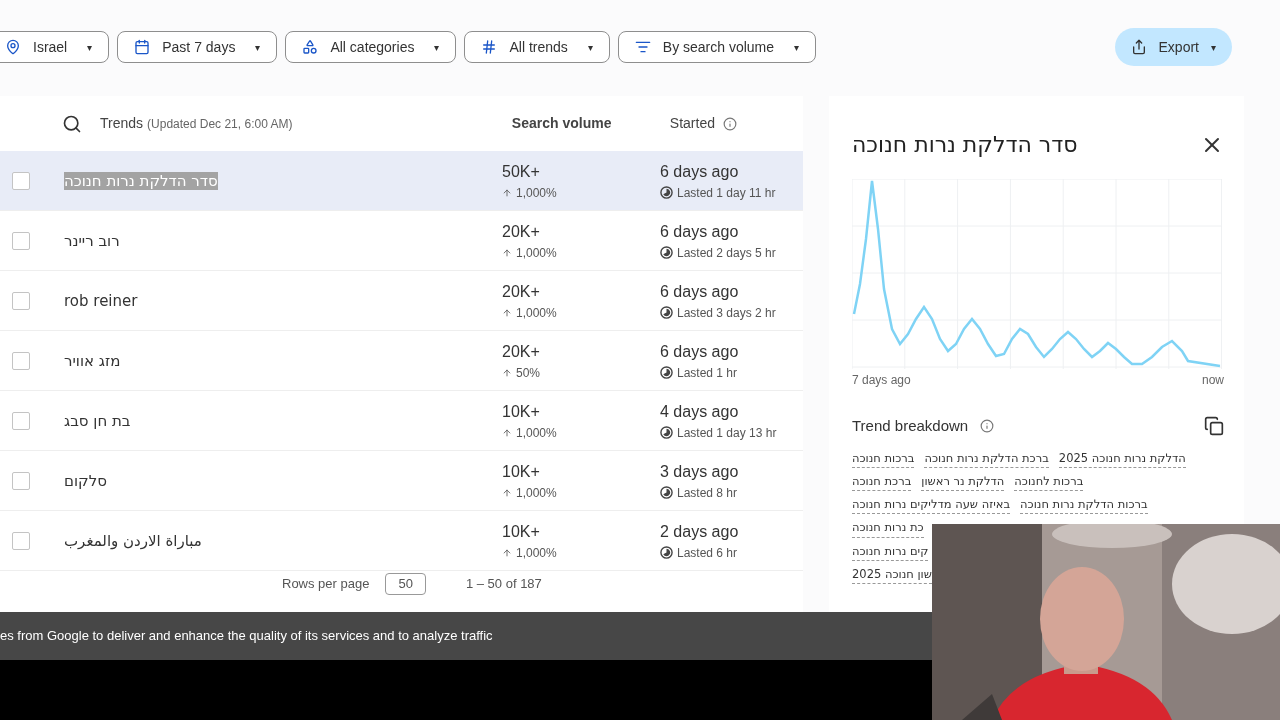 This screenshot has height=720, width=1280. What do you see at coordinates (590, 123) in the screenshot?
I see `column-header: Search volume` at bounding box center [590, 123].